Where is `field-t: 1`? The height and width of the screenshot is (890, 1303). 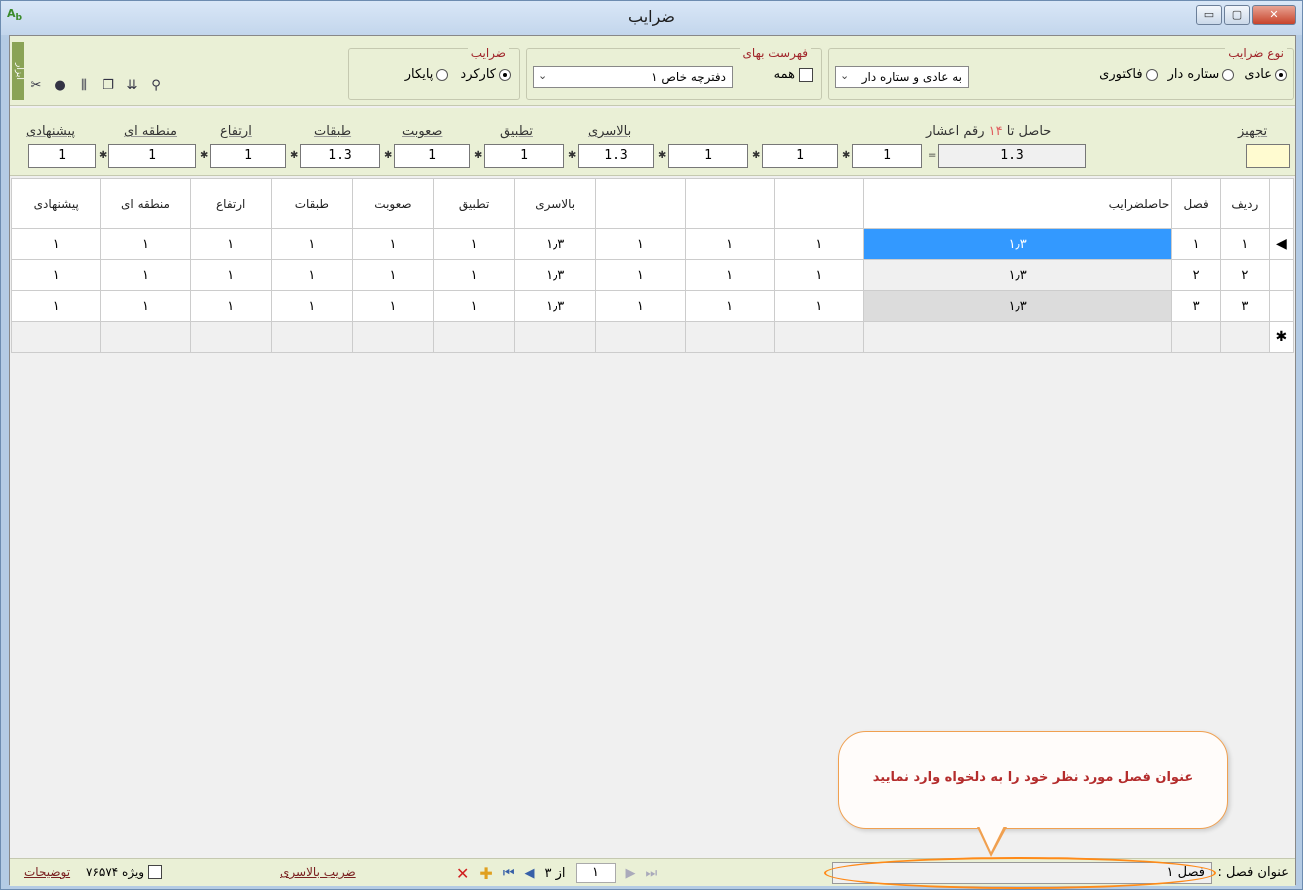
field-t: 1 is located at coordinates (524, 156).